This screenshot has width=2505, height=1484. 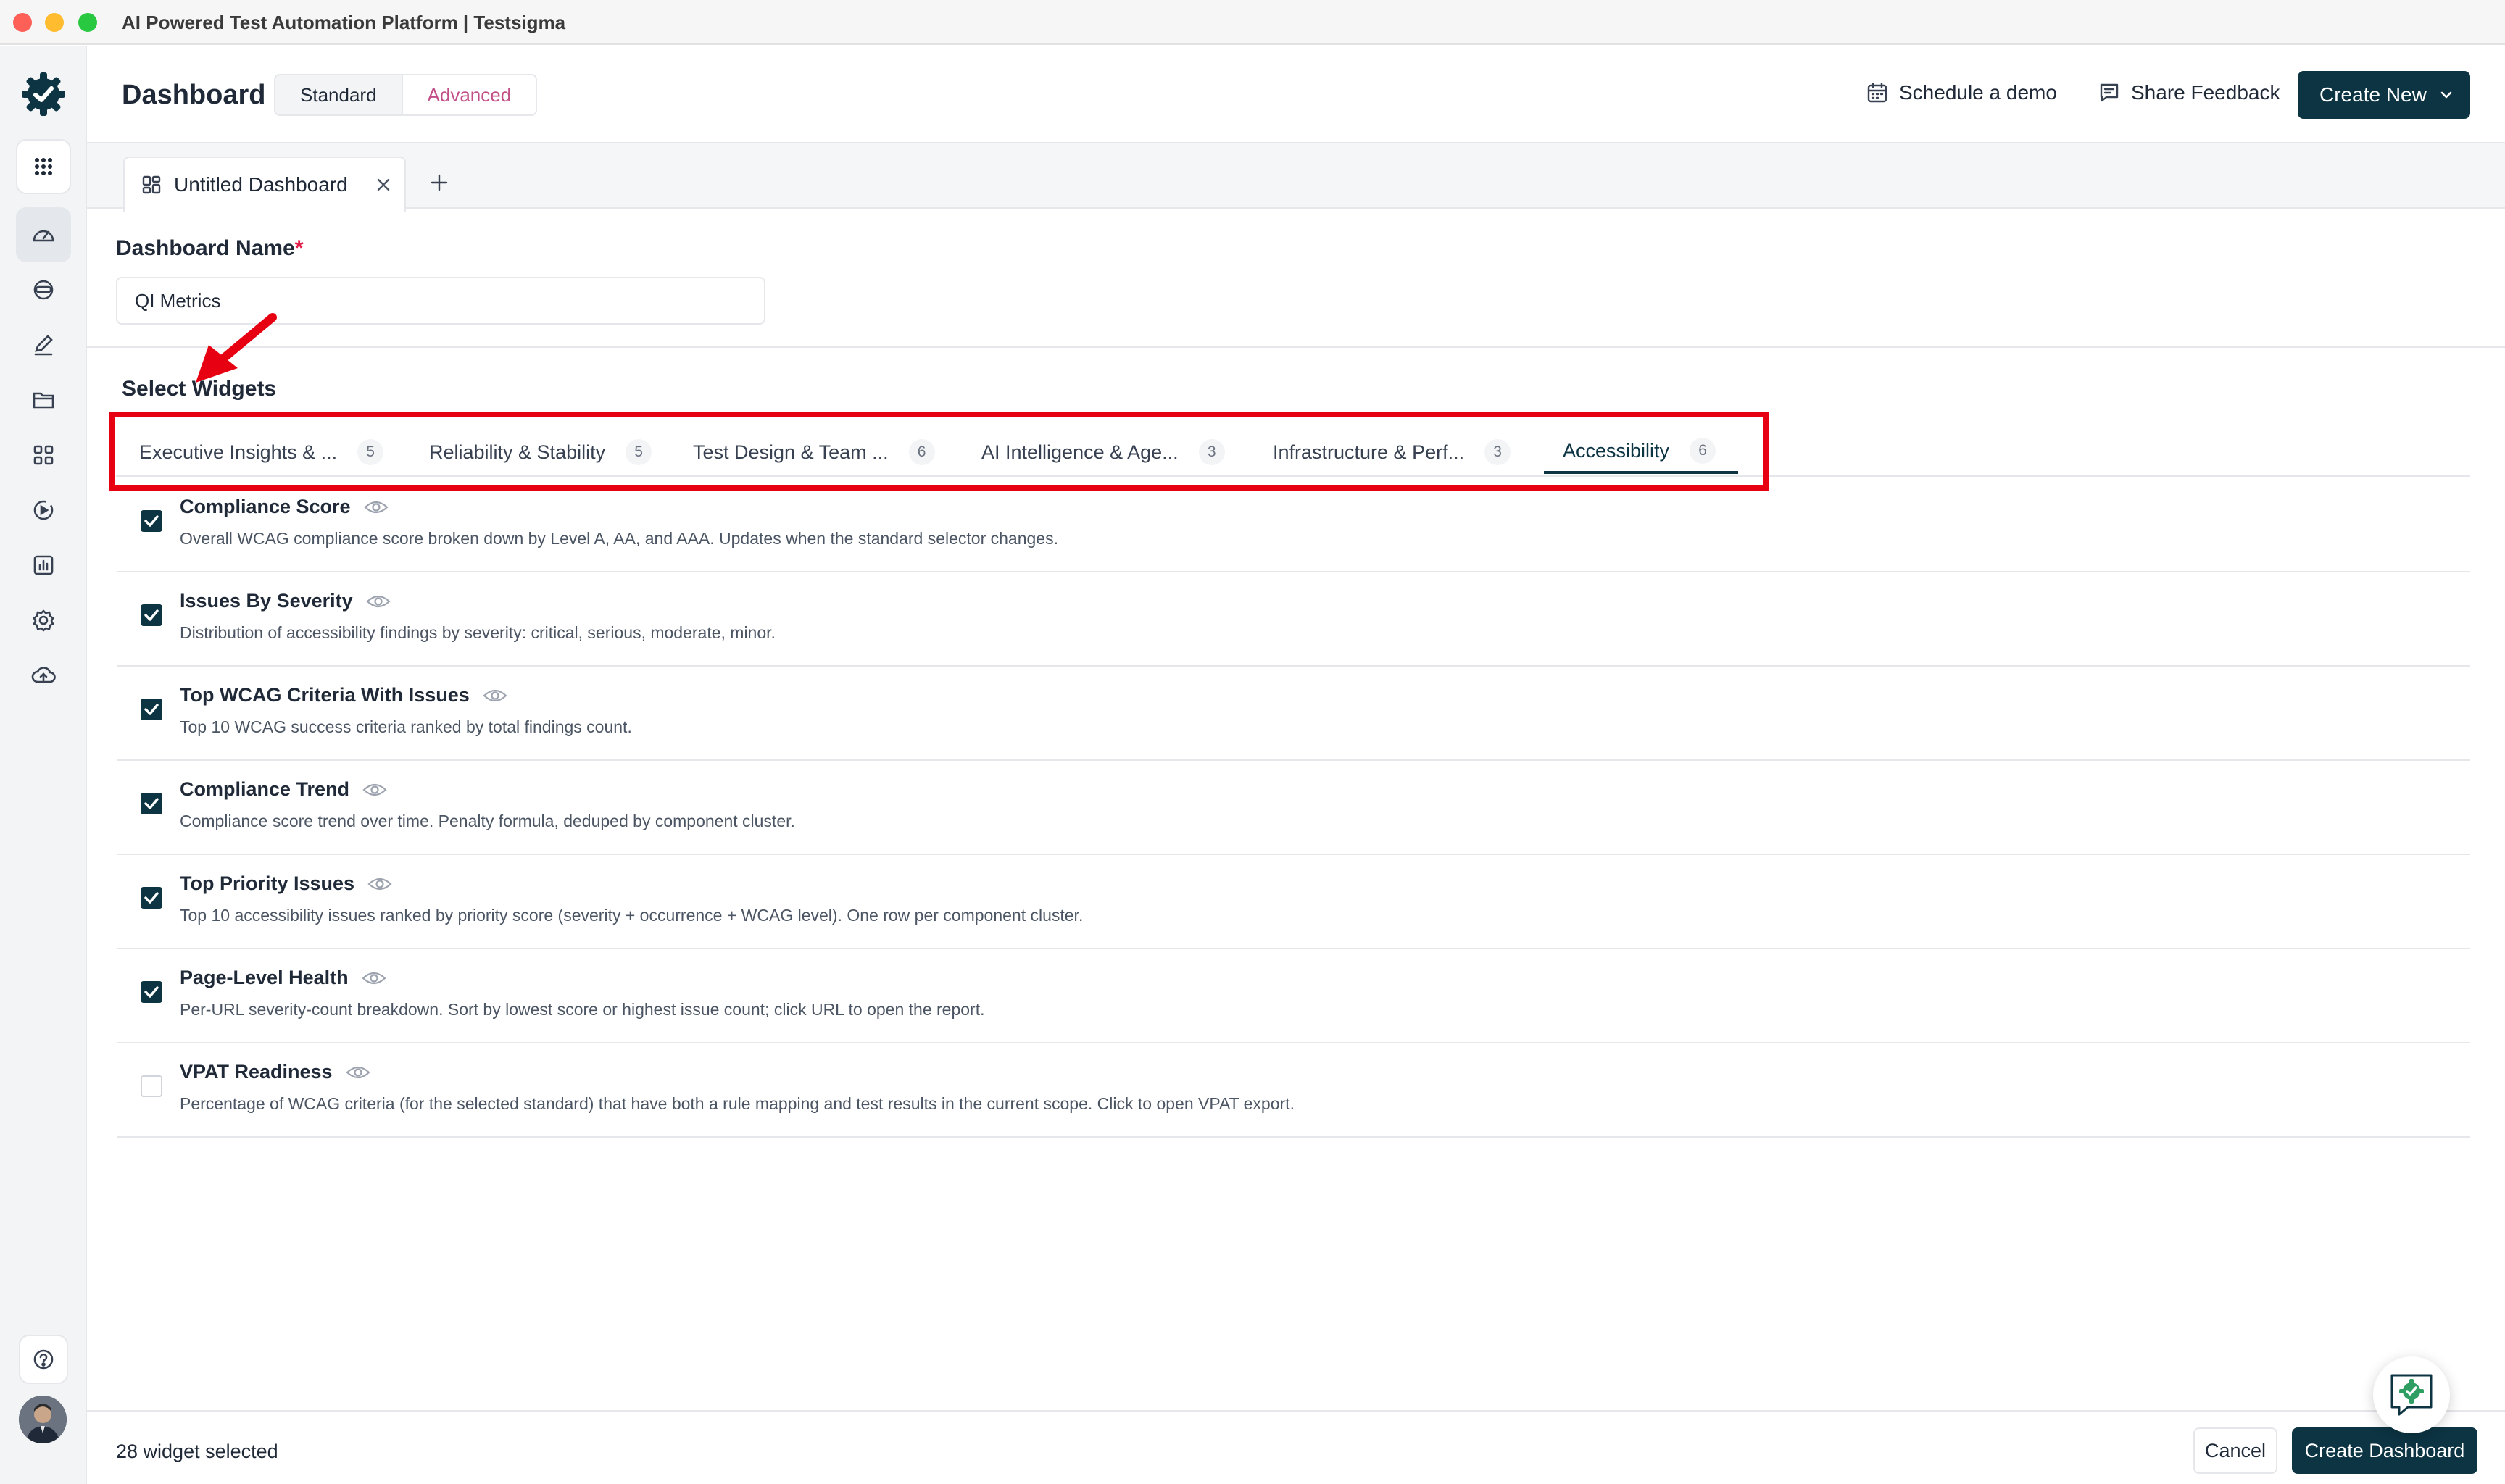 What do you see at coordinates (43, 167) in the screenshot?
I see `apps-grid-button` at bounding box center [43, 167].